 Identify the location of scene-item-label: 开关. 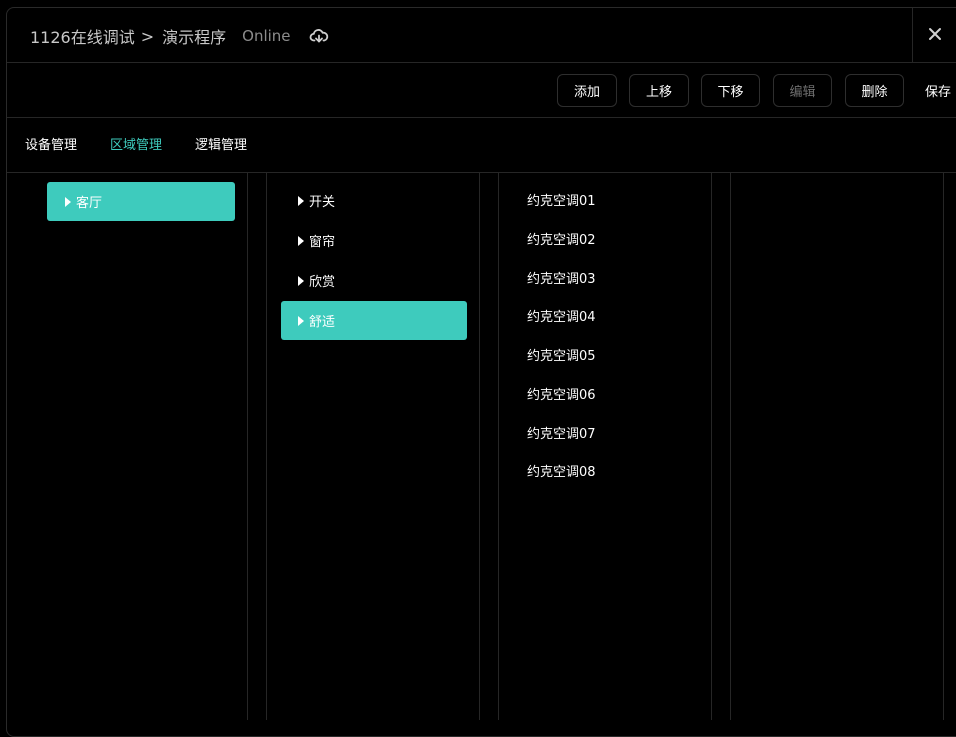
(322, 202).